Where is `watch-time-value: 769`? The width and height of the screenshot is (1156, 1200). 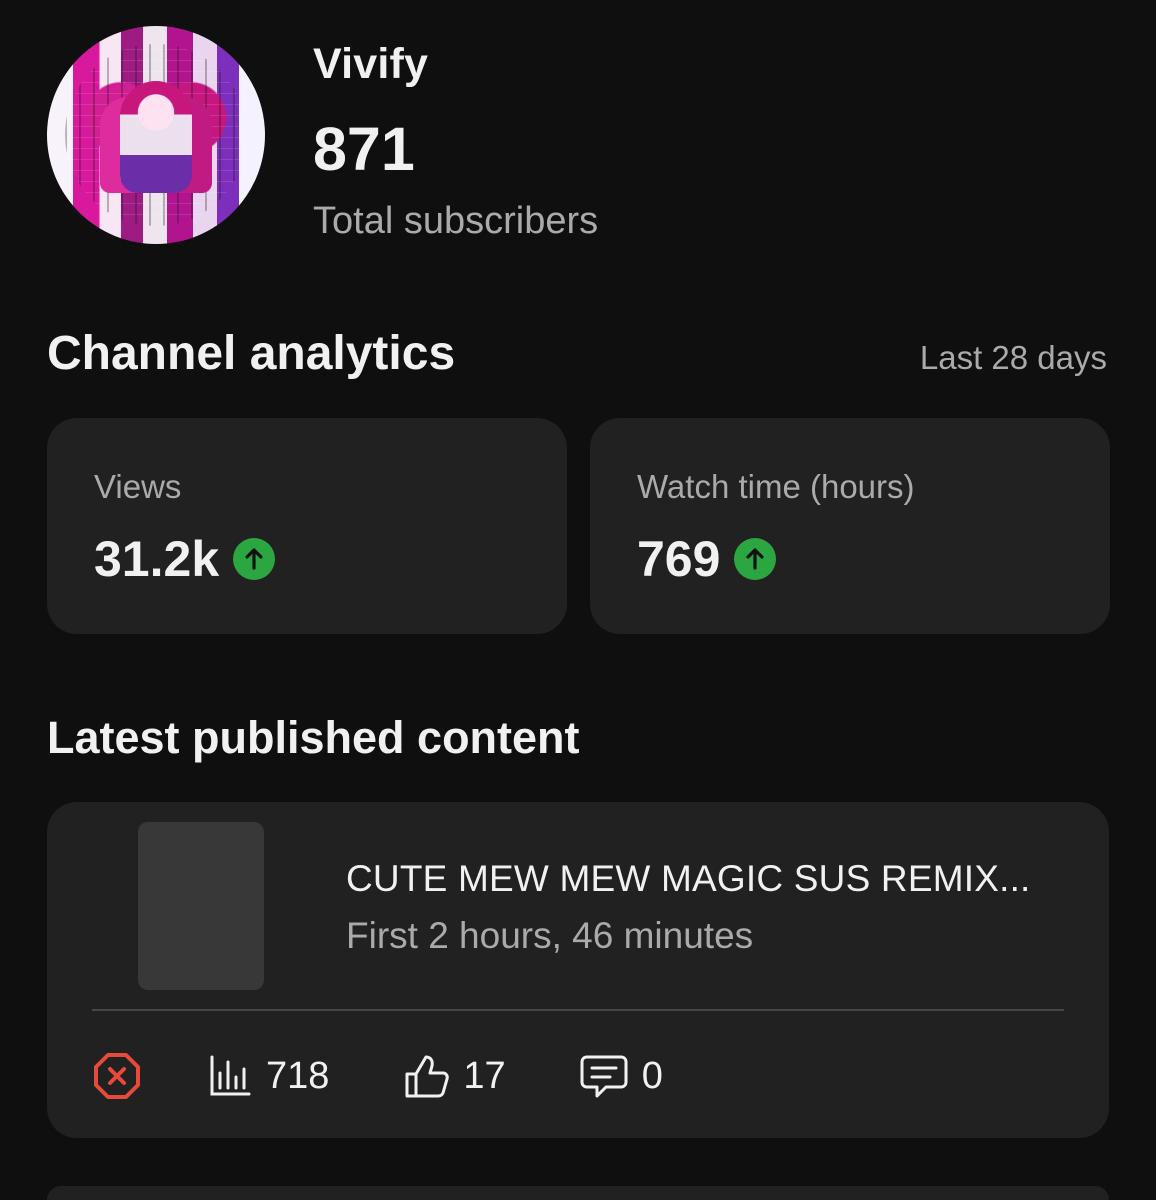 watch-time-value: 769 is located at coordinates (679, 559).